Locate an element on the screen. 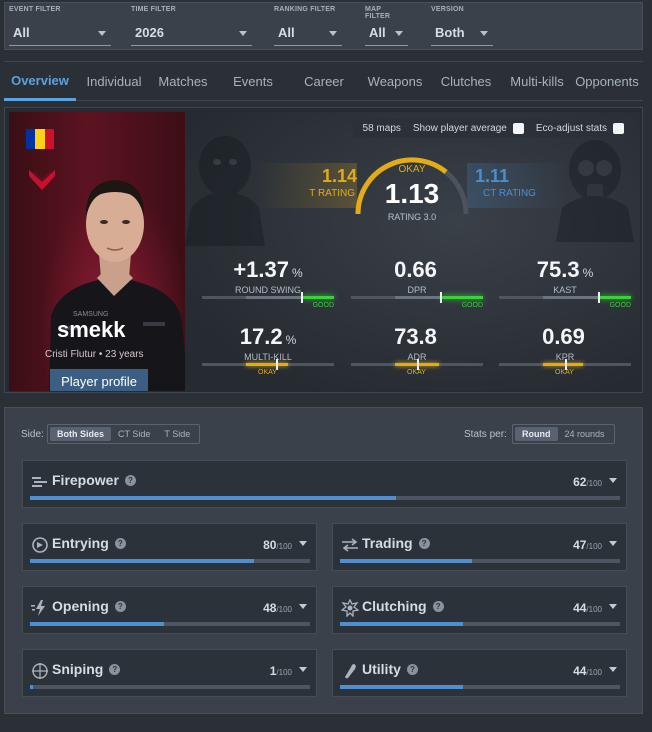 The height and width of the screenshot is (732, 652). player-nickname: smekk is located at coordinates (91, 329).